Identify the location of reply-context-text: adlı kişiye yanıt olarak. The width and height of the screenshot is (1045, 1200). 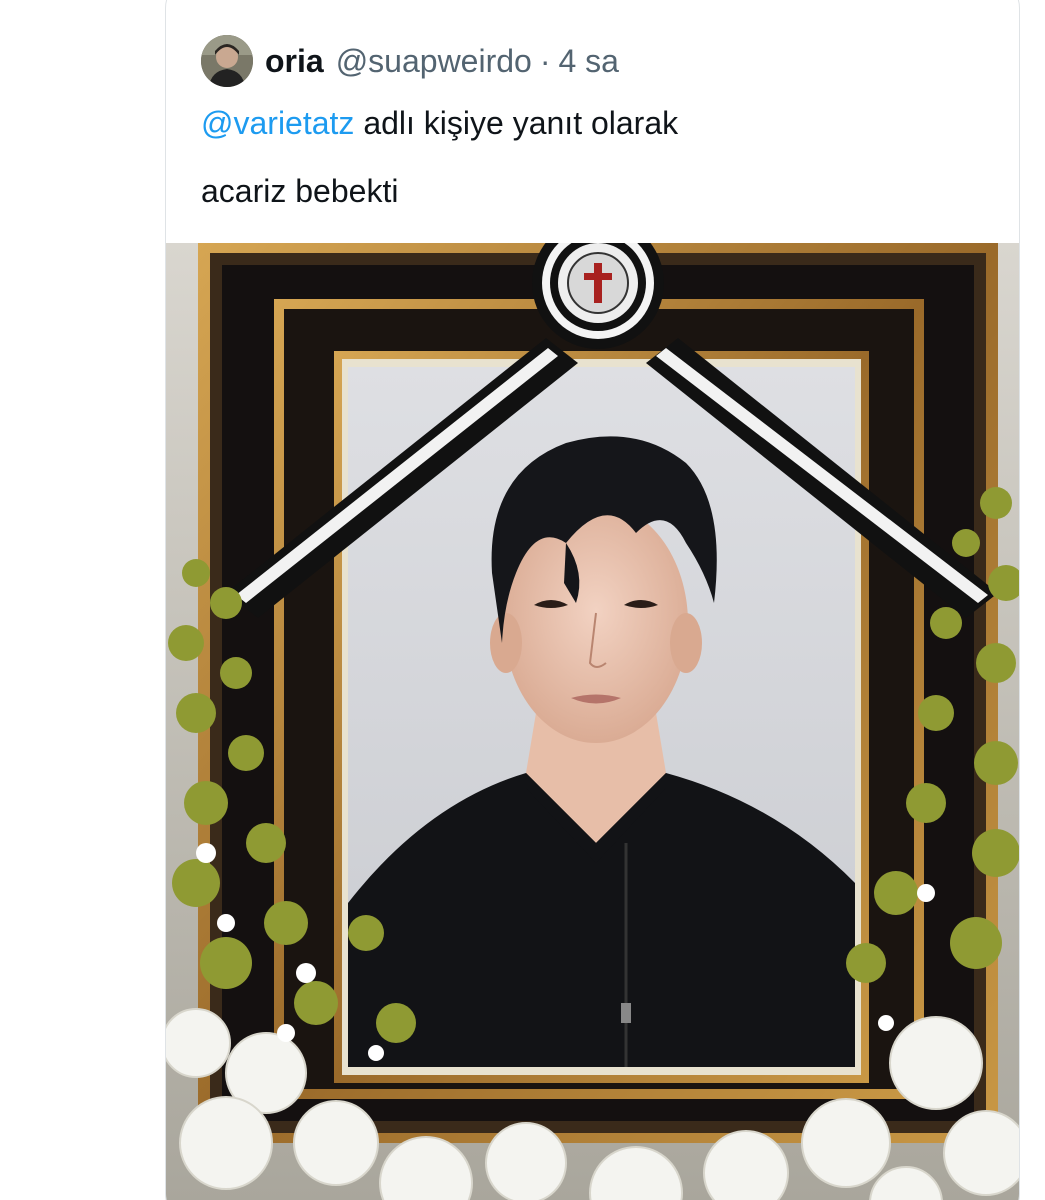
(516, 123).